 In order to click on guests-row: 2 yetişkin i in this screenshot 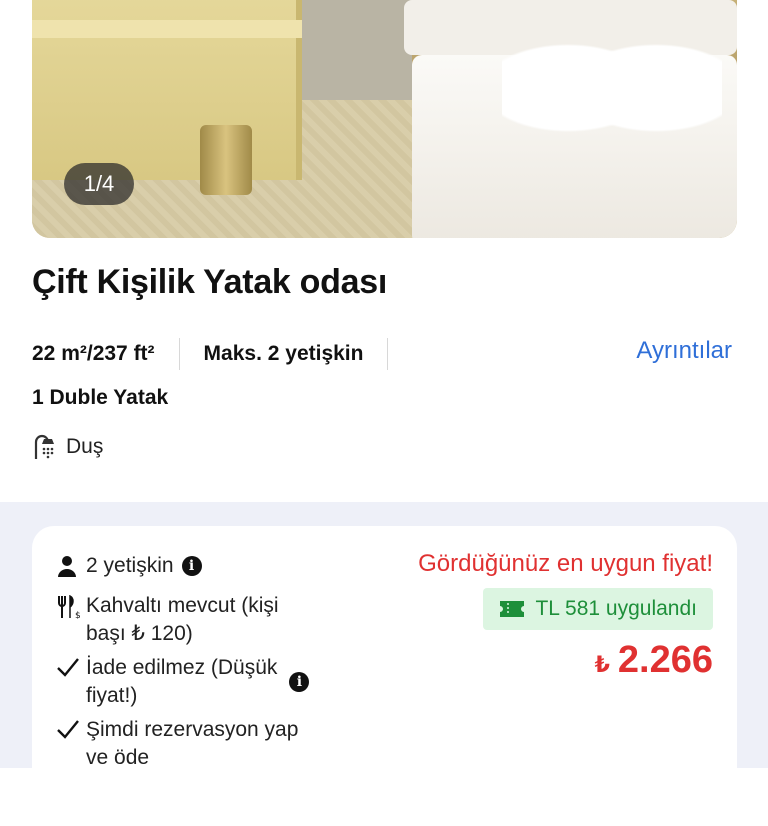, I will do `click(129, 566)`.